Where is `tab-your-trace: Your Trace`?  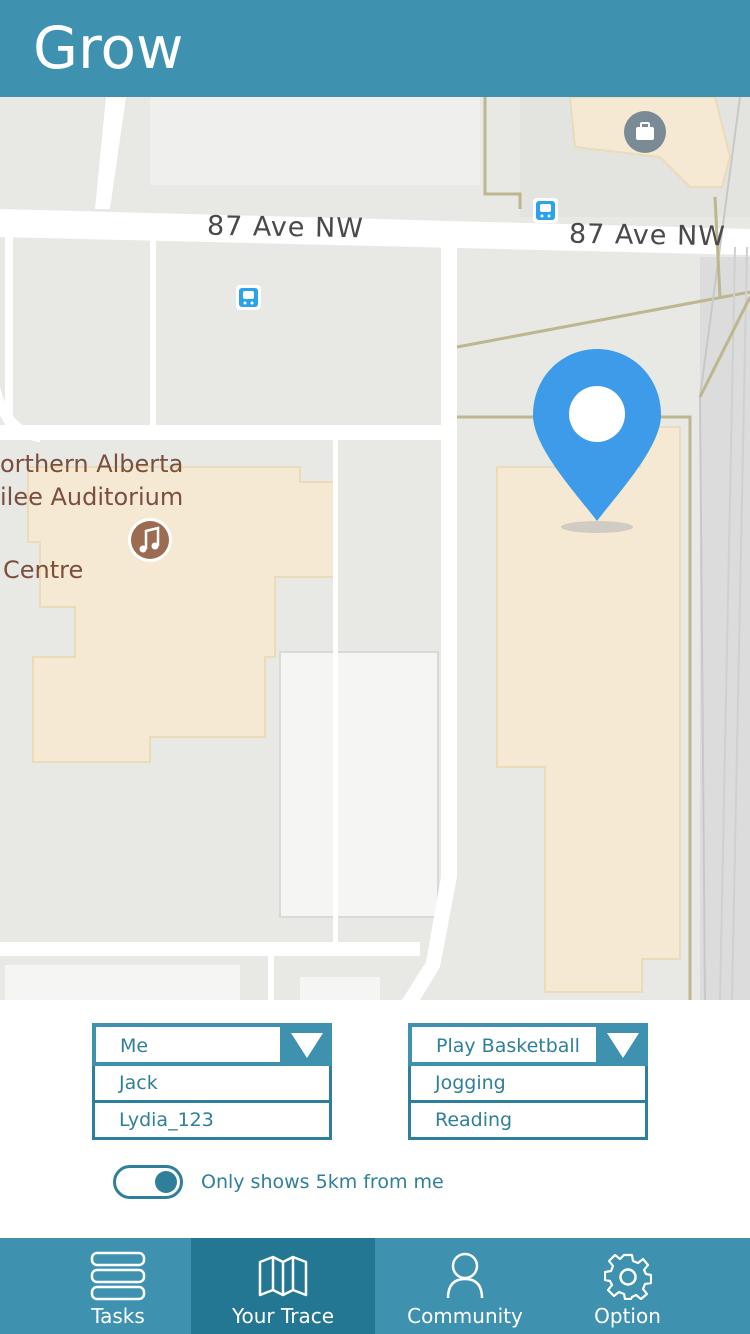 tab-your-trace: Your Trace is located at coordinates (283, 1286).